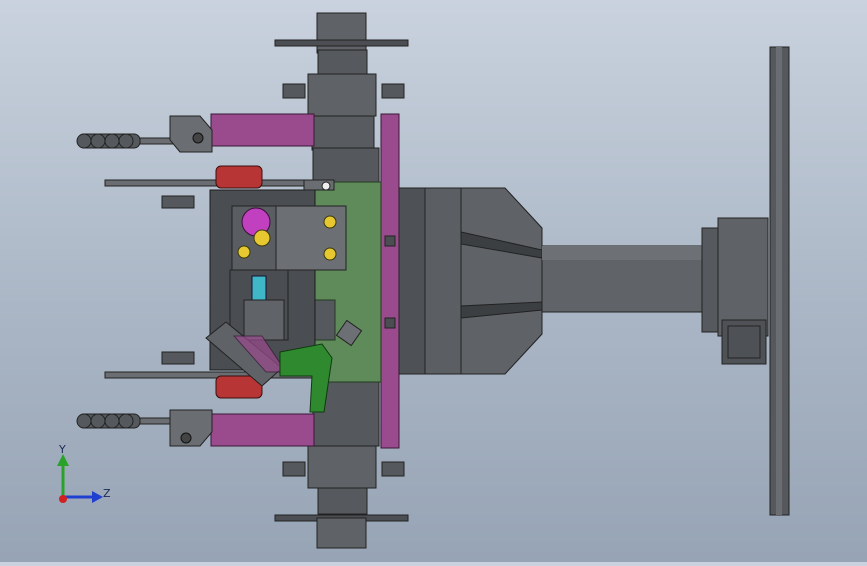 The height and width of the screenshot is (566, 867). Describe the element at coordinates (84, 473) in the screenshot. I see `coordinate-triad: Y Z` at that location.